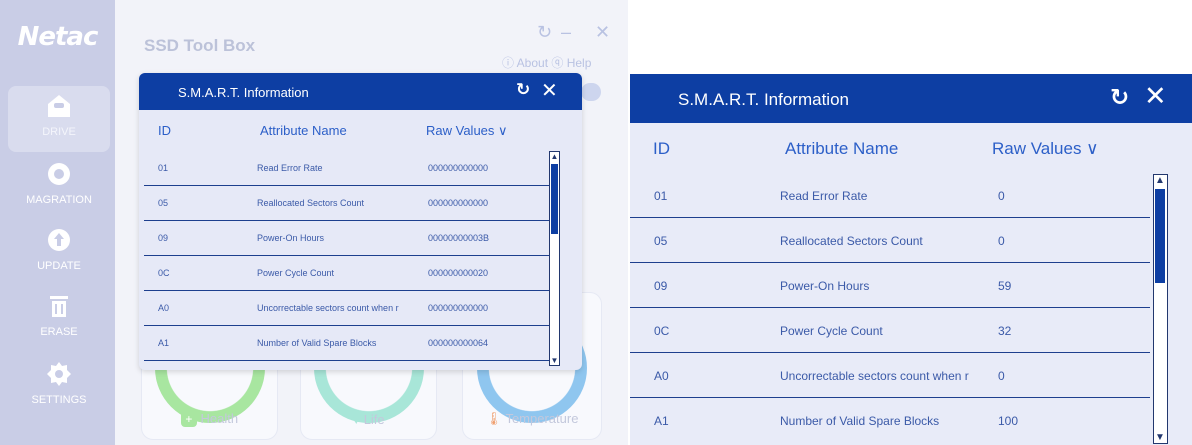 Image resolution: width=1192 pixels, height=445 pixels. I want to click on cell-id: 01, so click(661, 196).